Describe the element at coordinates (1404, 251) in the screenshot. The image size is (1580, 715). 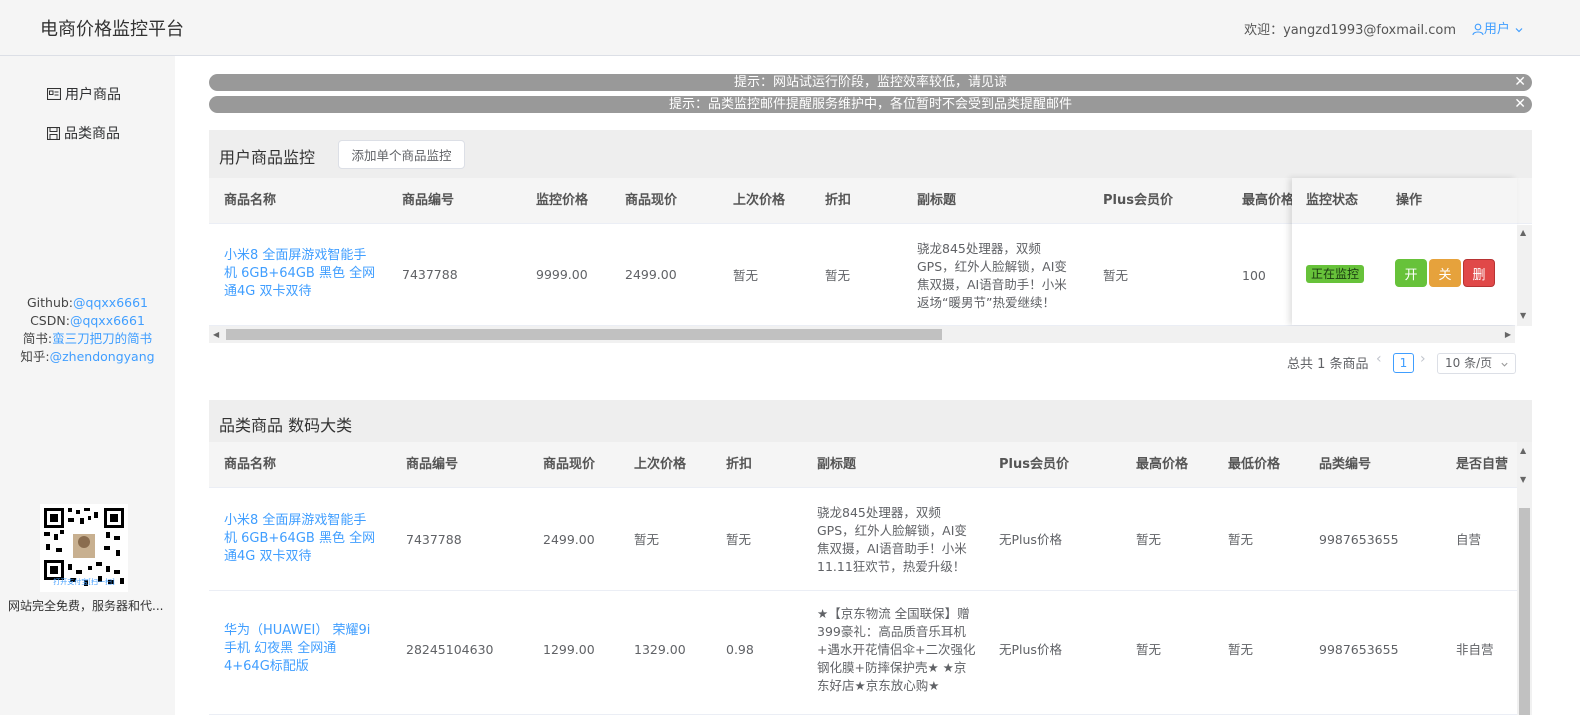
I see `fixed-right-columns: 监控状态 操作 正在监控 开 关 删` at that location.